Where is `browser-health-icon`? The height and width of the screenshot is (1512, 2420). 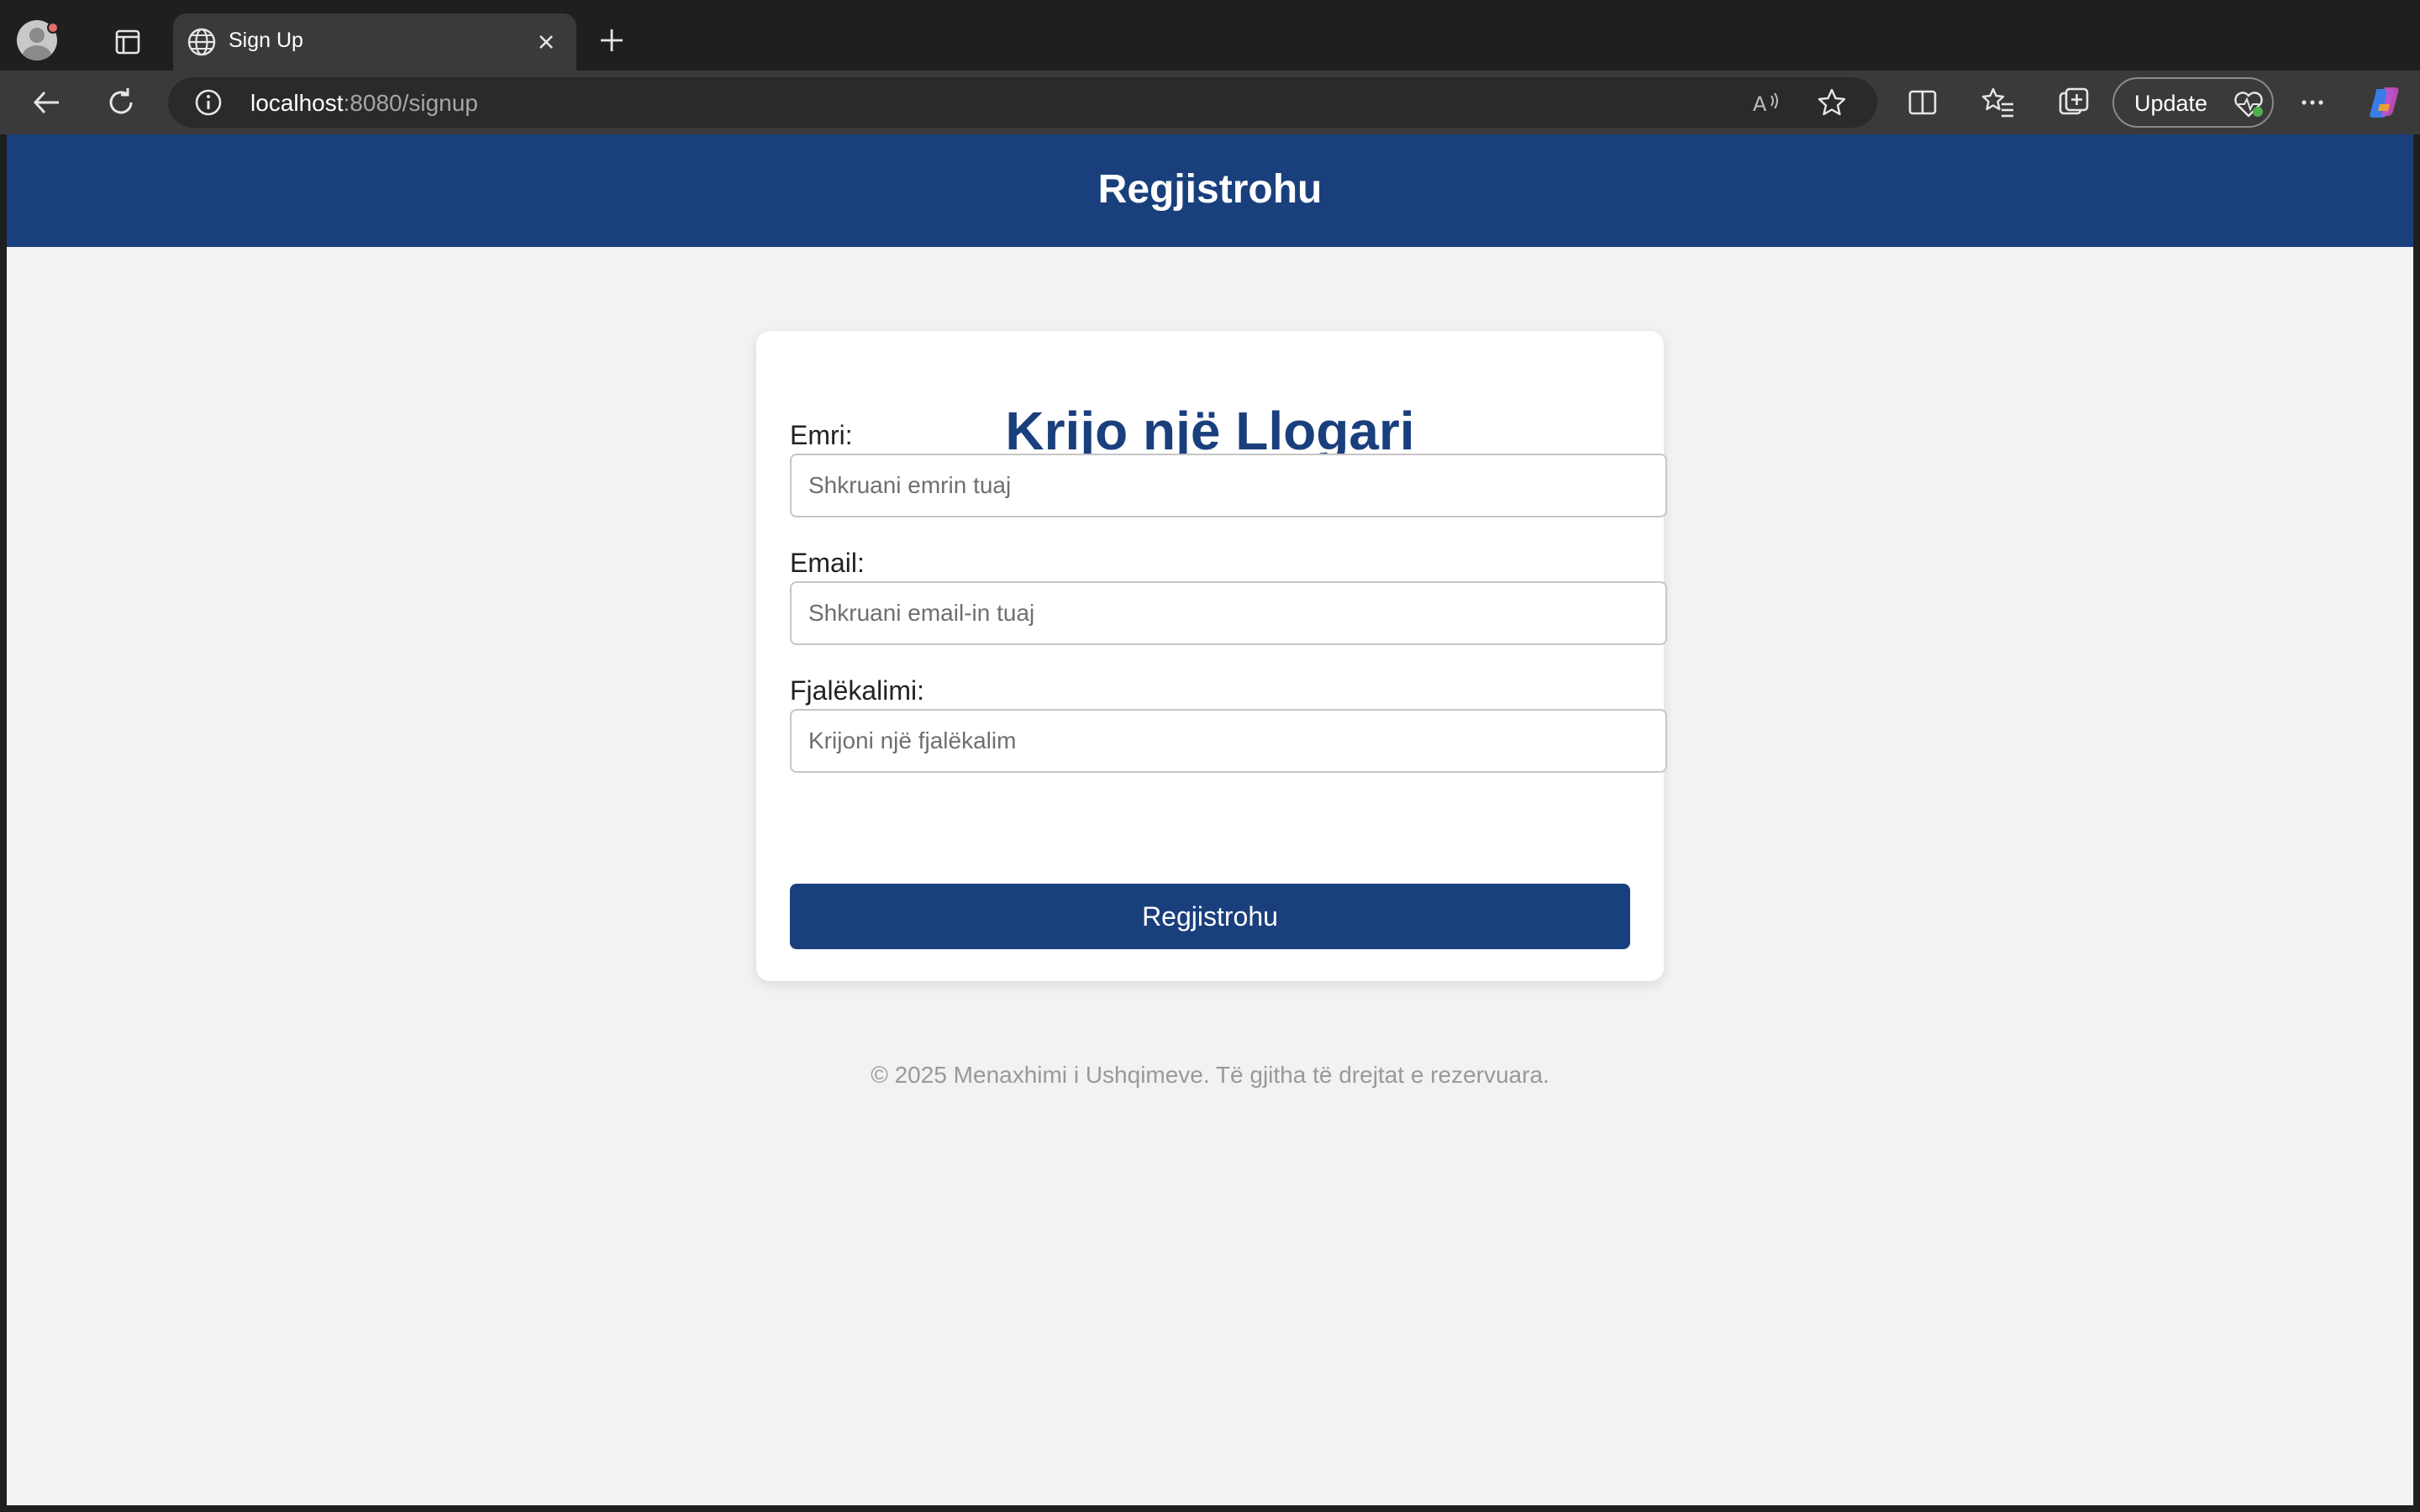
browser-health-icon is located at coordinates (2248, 105).